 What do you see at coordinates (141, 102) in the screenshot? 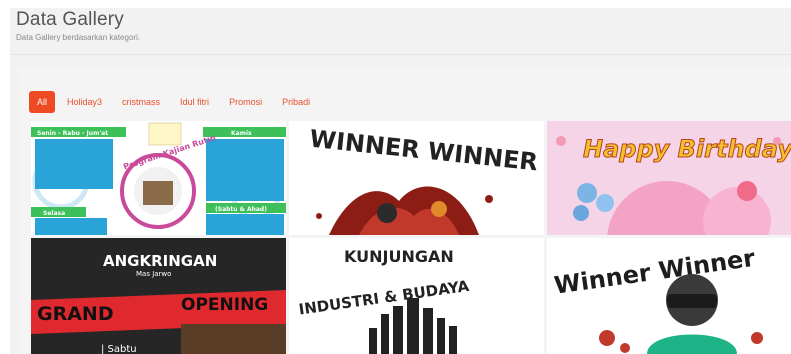
I see `filter-cristmass: cristmass` at bounding box center [141, 102].